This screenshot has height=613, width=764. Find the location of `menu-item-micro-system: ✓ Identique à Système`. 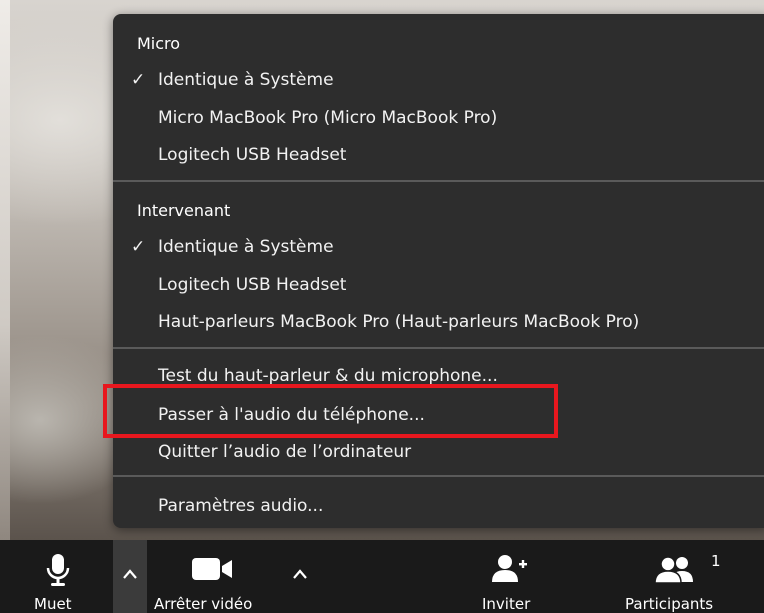

menu-item-micro-system: ✓ Identique à Système is located at coordinates (438, 80).